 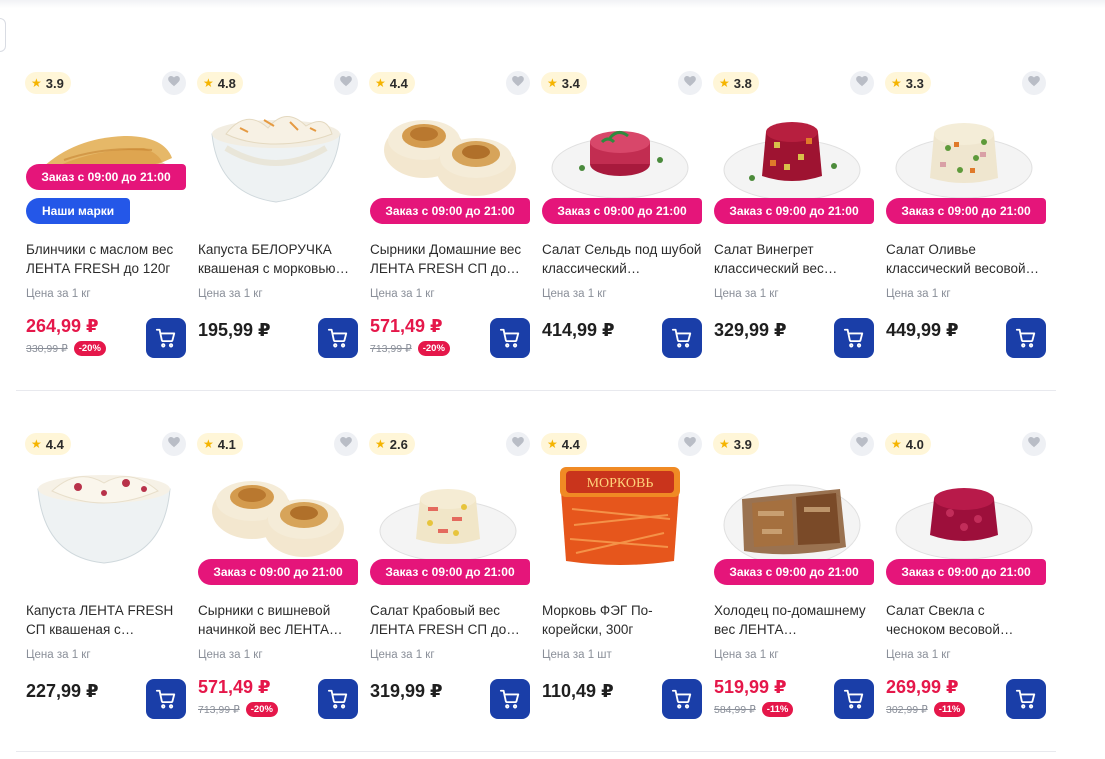 I want to click on svg-text: МОРКОВЬ, so click(x=620, y=483).